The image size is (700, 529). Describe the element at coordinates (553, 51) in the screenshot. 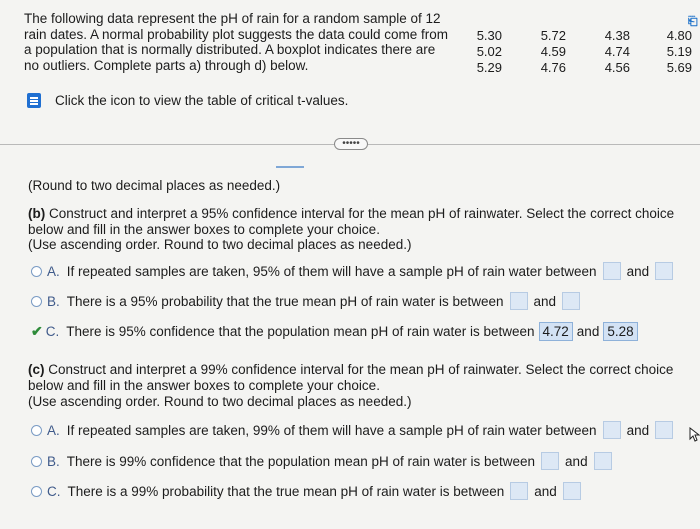

I see `data-cell: 4.59` at that location.